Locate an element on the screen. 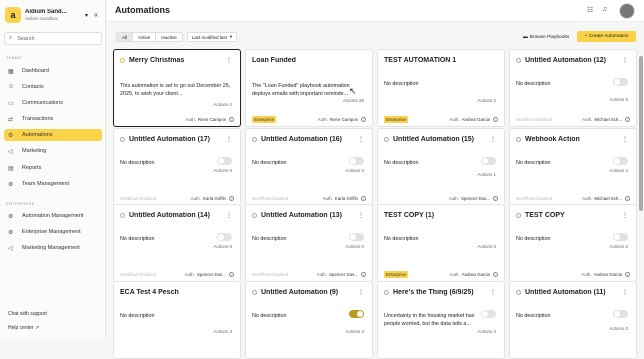 The image size is (644, 359). collapse-sidebar-icon: « is located at coordinates (96, 15).